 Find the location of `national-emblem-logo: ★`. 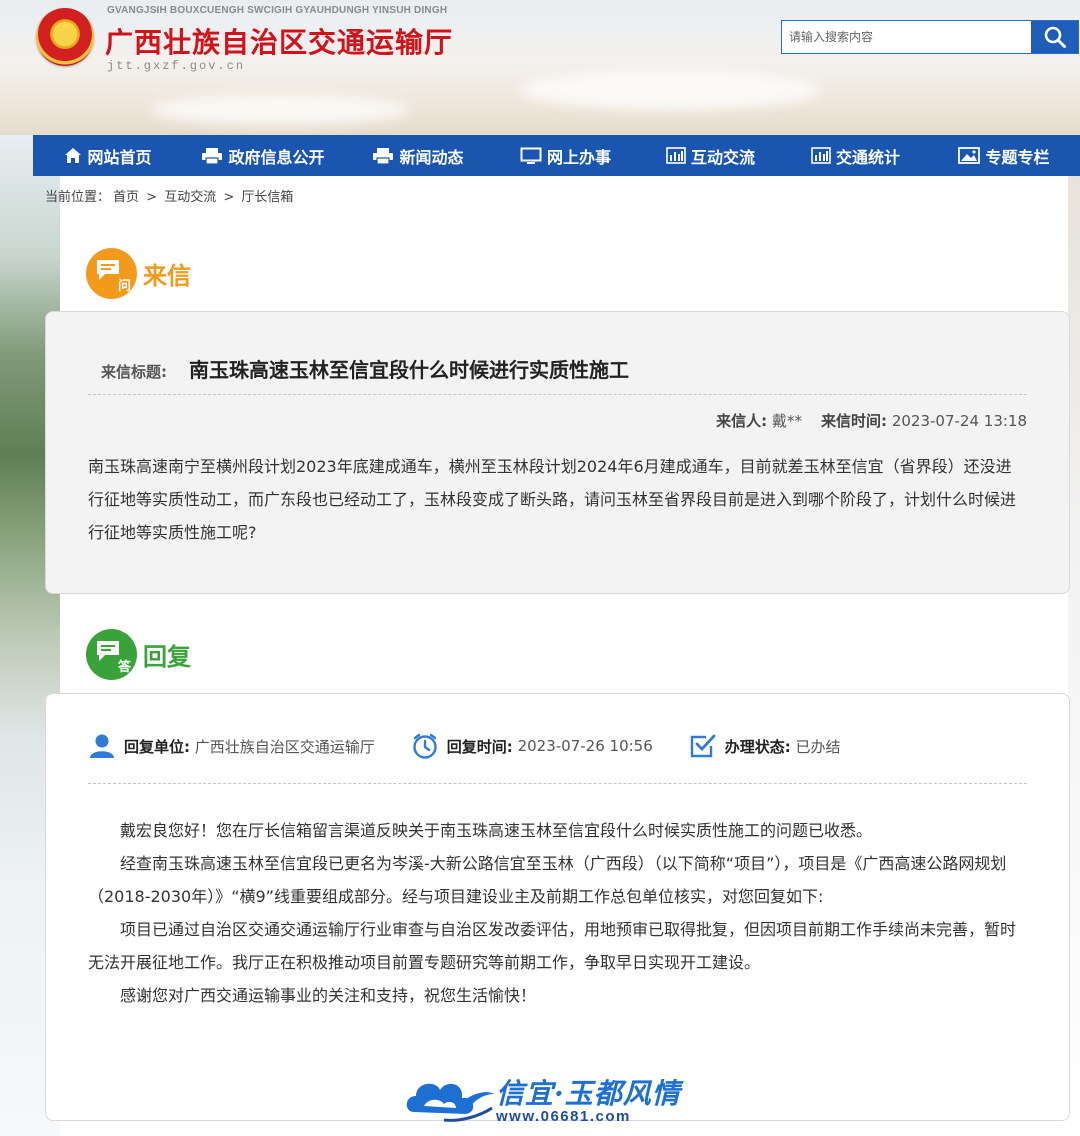

national-emblem-logo: ★ is located at coordinates (65, 37).